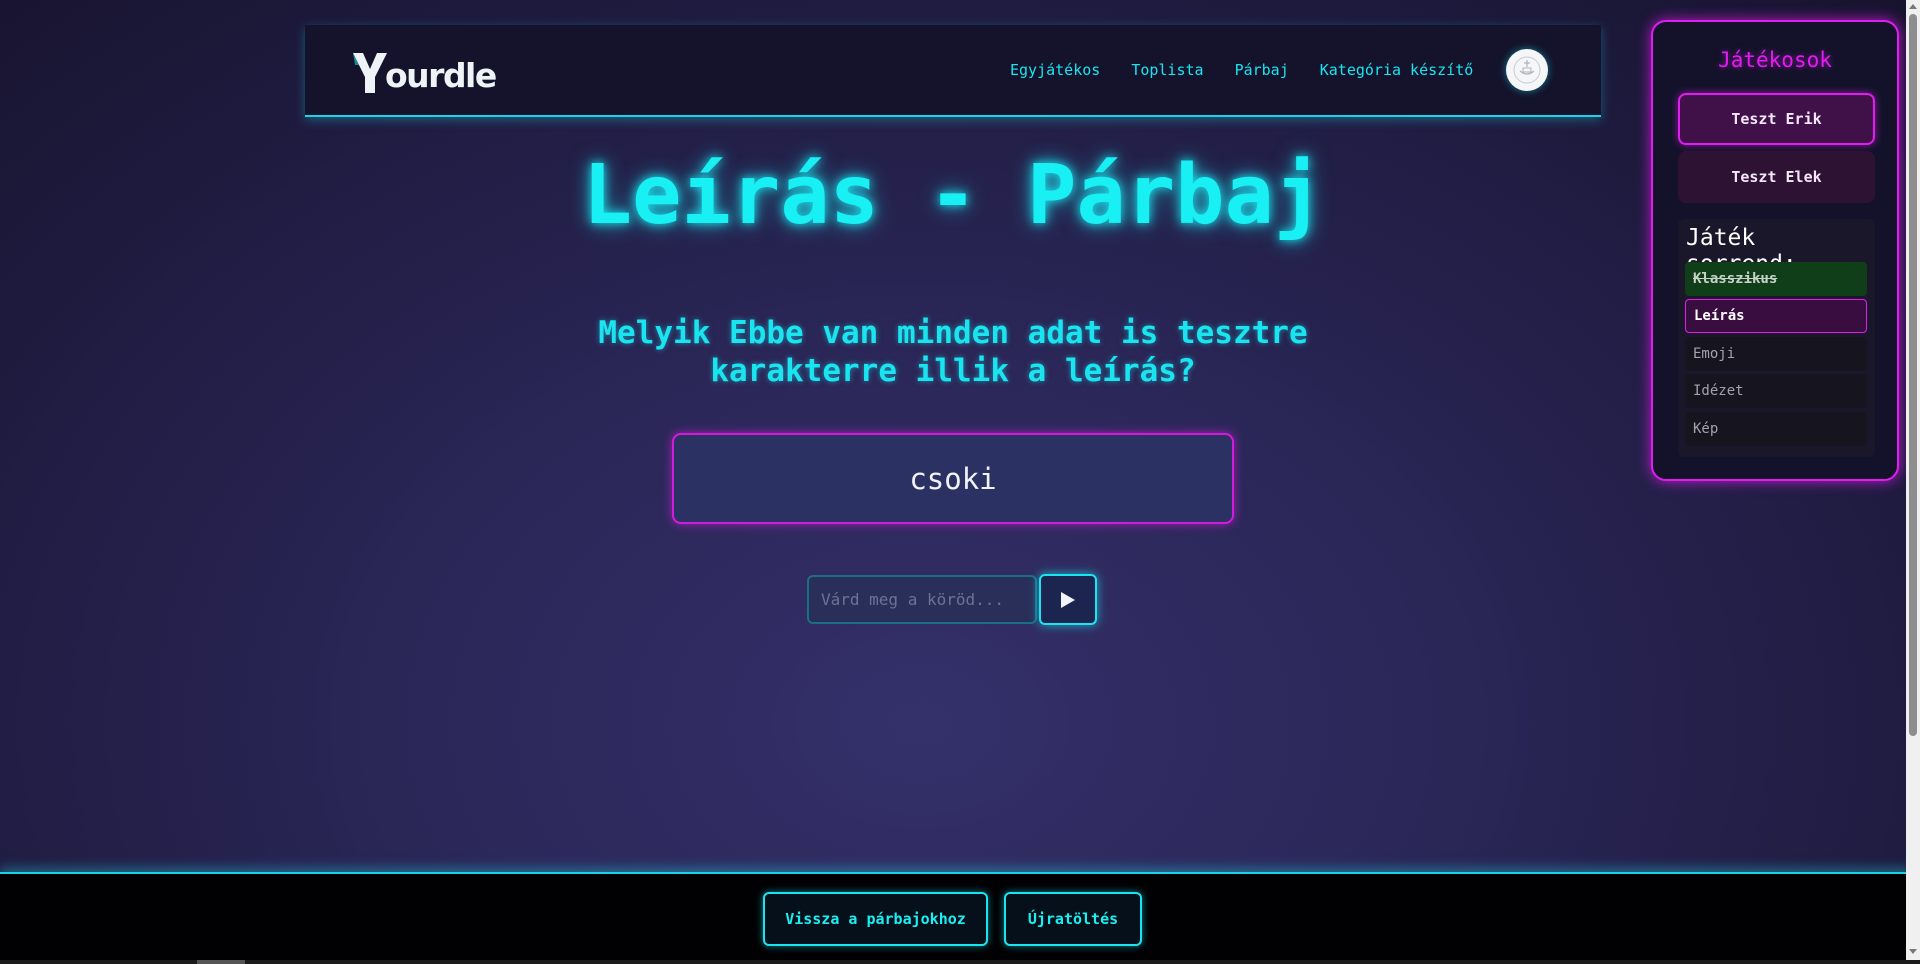 Image resolution: width=1920 pixels, height=964 pixels. Describe the element at coordinates (1913, 6) in the screenshot. I see `scroll-up-arrow-icon` at that location.